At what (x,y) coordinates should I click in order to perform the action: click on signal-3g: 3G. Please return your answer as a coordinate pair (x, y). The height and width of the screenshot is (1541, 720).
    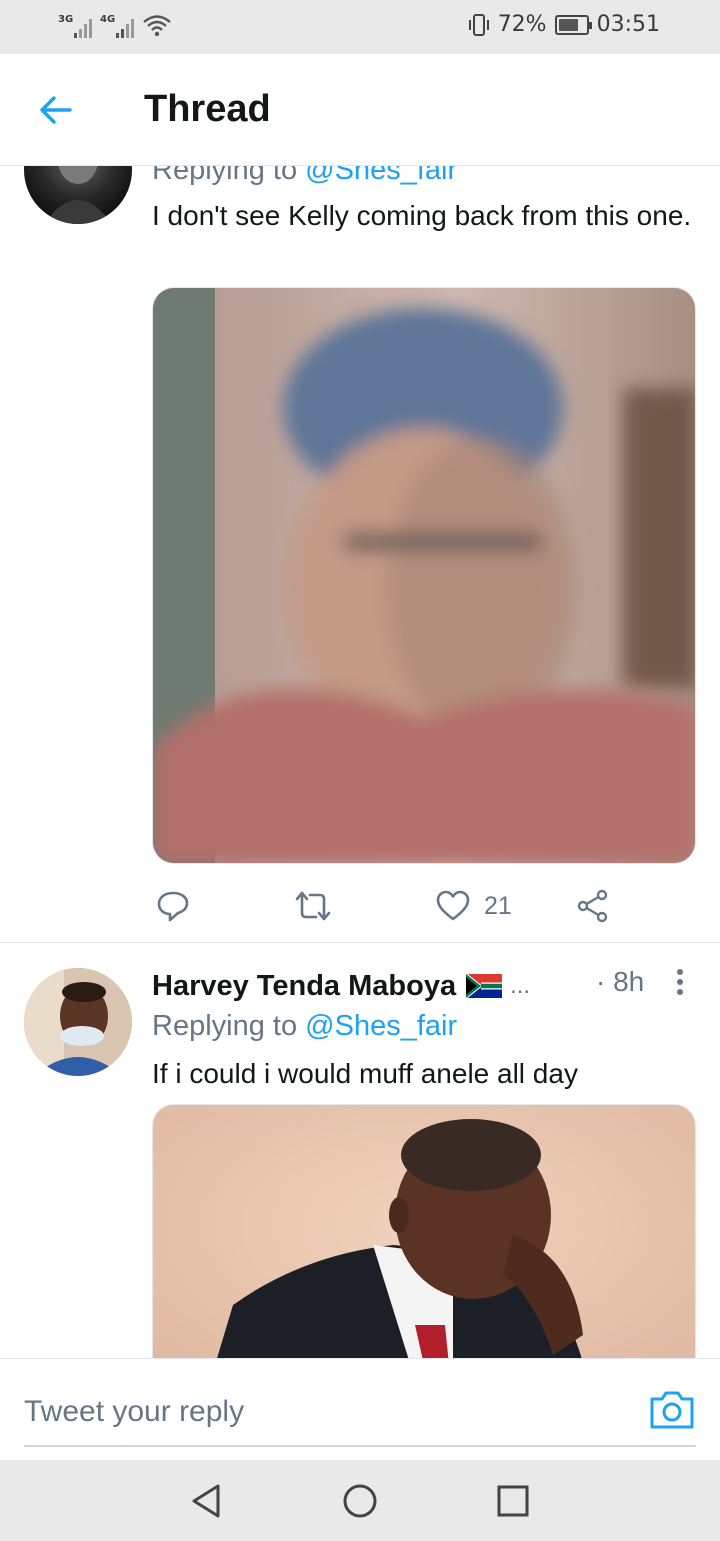
    Looking at the image, I should click on (75, 25).